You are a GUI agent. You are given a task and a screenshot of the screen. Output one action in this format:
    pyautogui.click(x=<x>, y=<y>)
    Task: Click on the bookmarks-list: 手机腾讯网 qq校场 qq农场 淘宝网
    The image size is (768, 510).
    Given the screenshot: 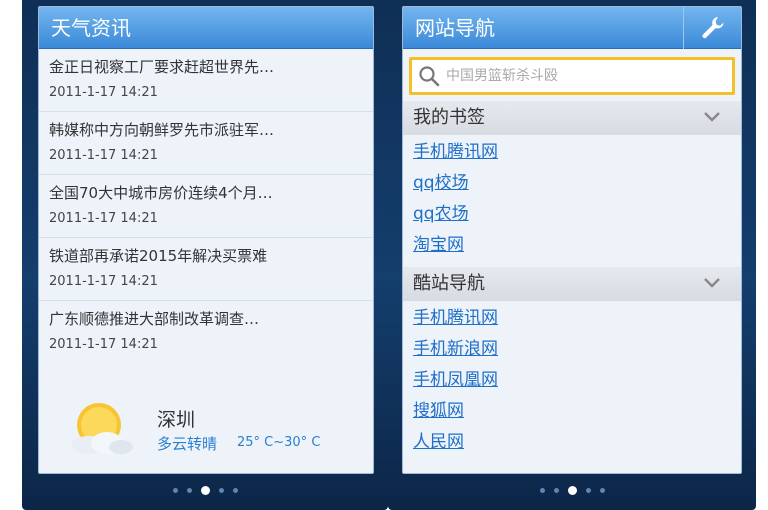 What is the action you would take?
    pyautogui.click(x=572, y=198)
    